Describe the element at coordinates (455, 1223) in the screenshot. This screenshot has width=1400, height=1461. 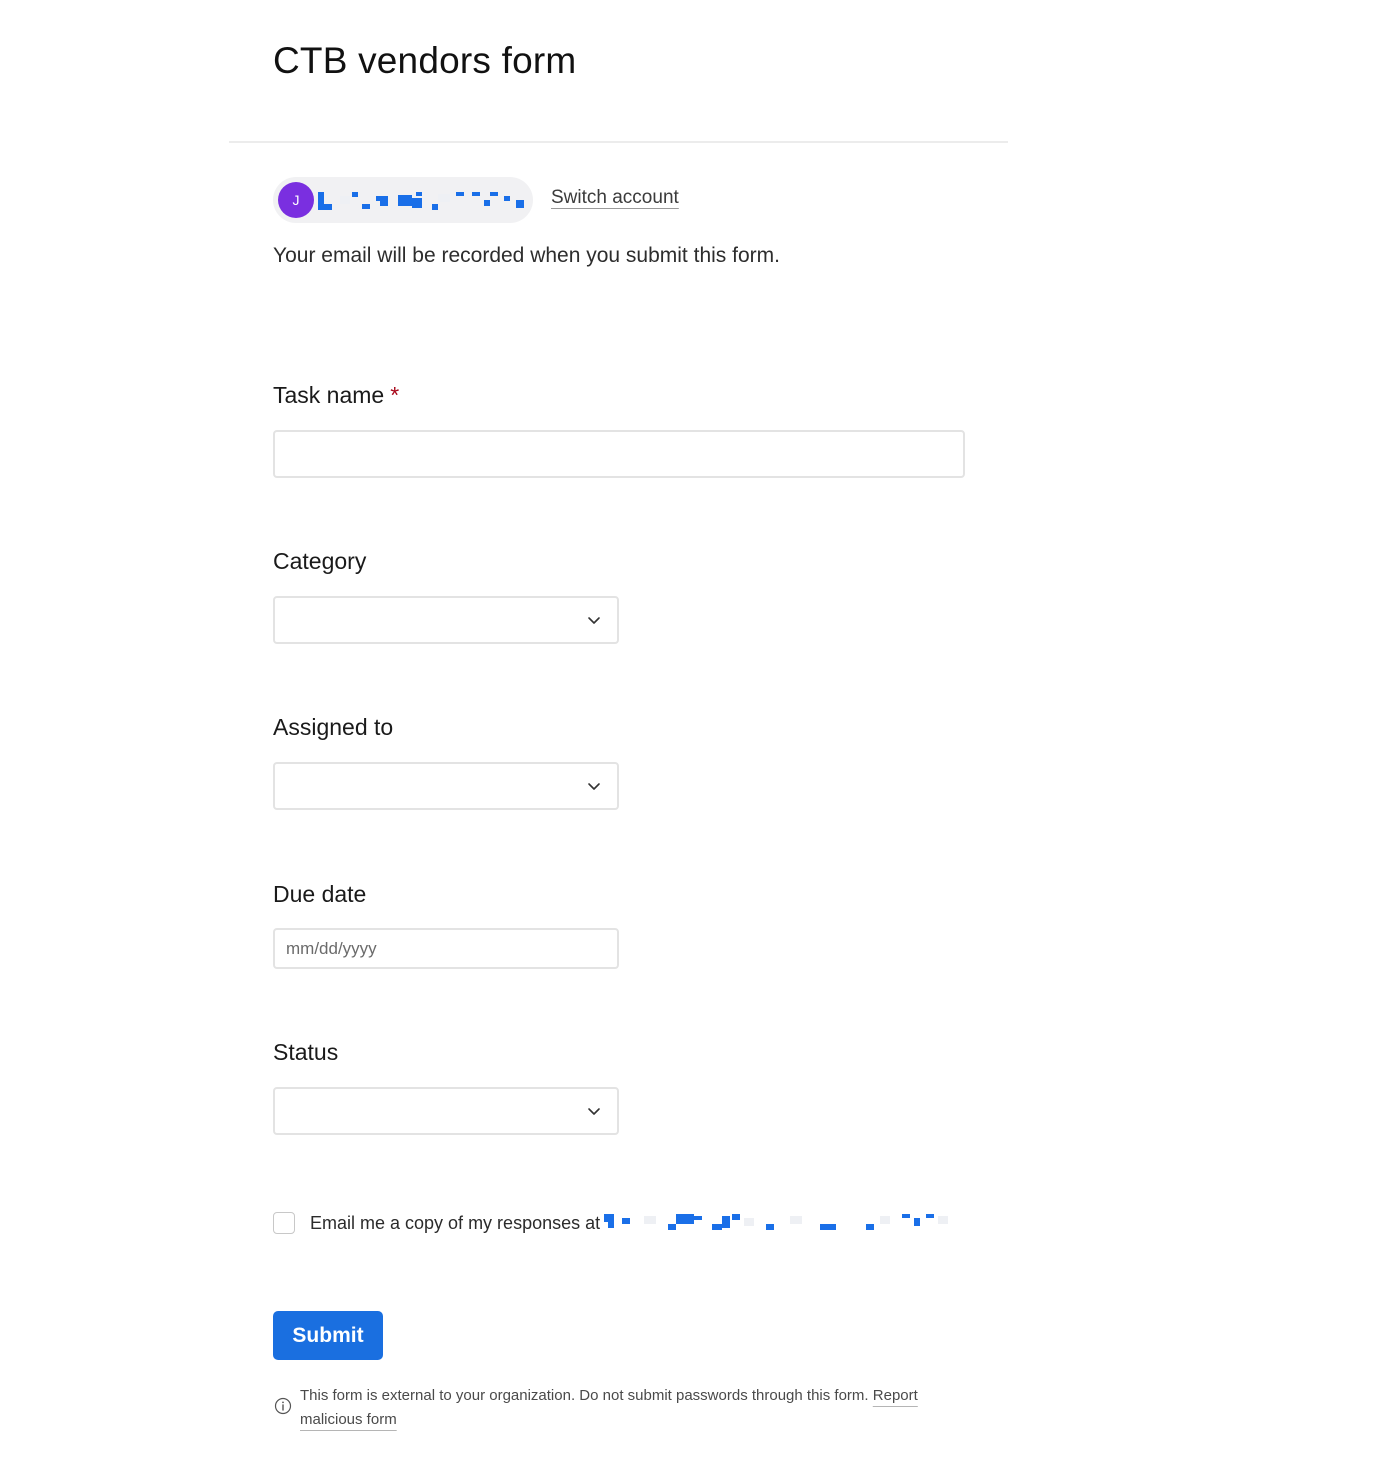
I see `email-copy-label: Email me a copy of my responses at` at that location.